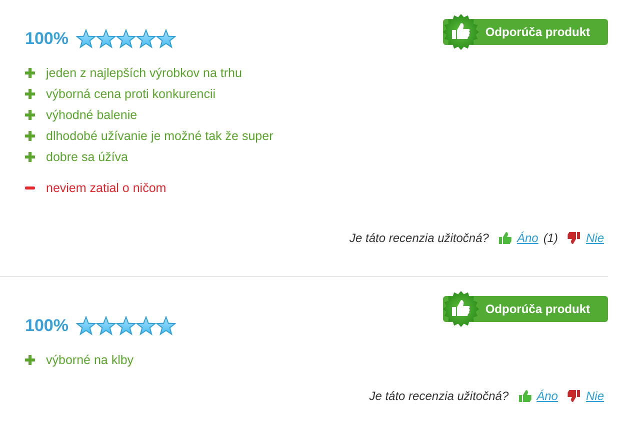 The width and height of the screenshot is (638, 440). I want to click on pro-text: jeden z najlepších výrobkov na trhu, so click(144, 72).